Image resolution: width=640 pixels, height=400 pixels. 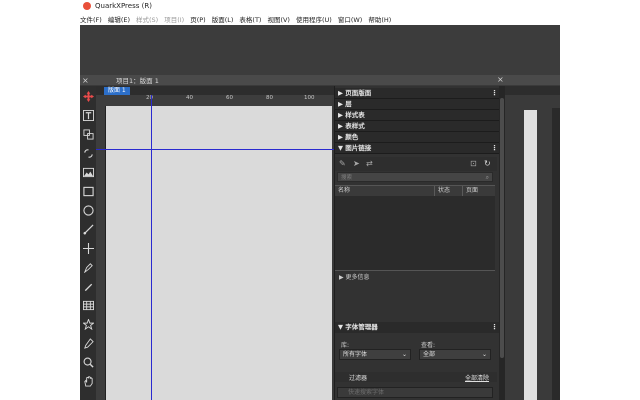 I want to click on menu-utilities: 使用程序(U), so click(x=314, y=19).